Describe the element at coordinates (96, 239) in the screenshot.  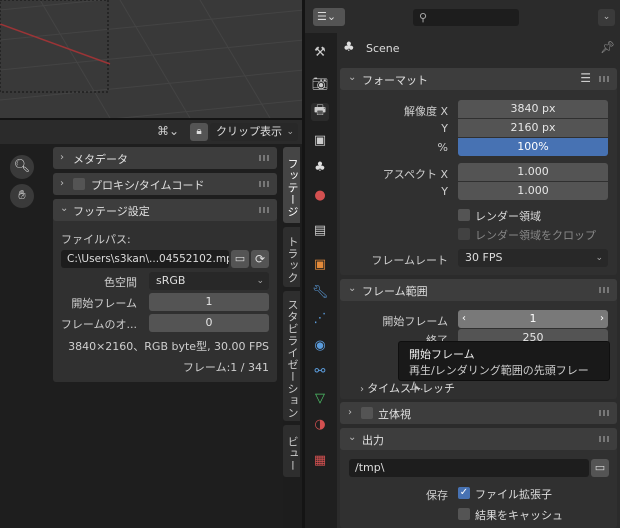
I see `file-path-label: ファイルパス:` at that location.